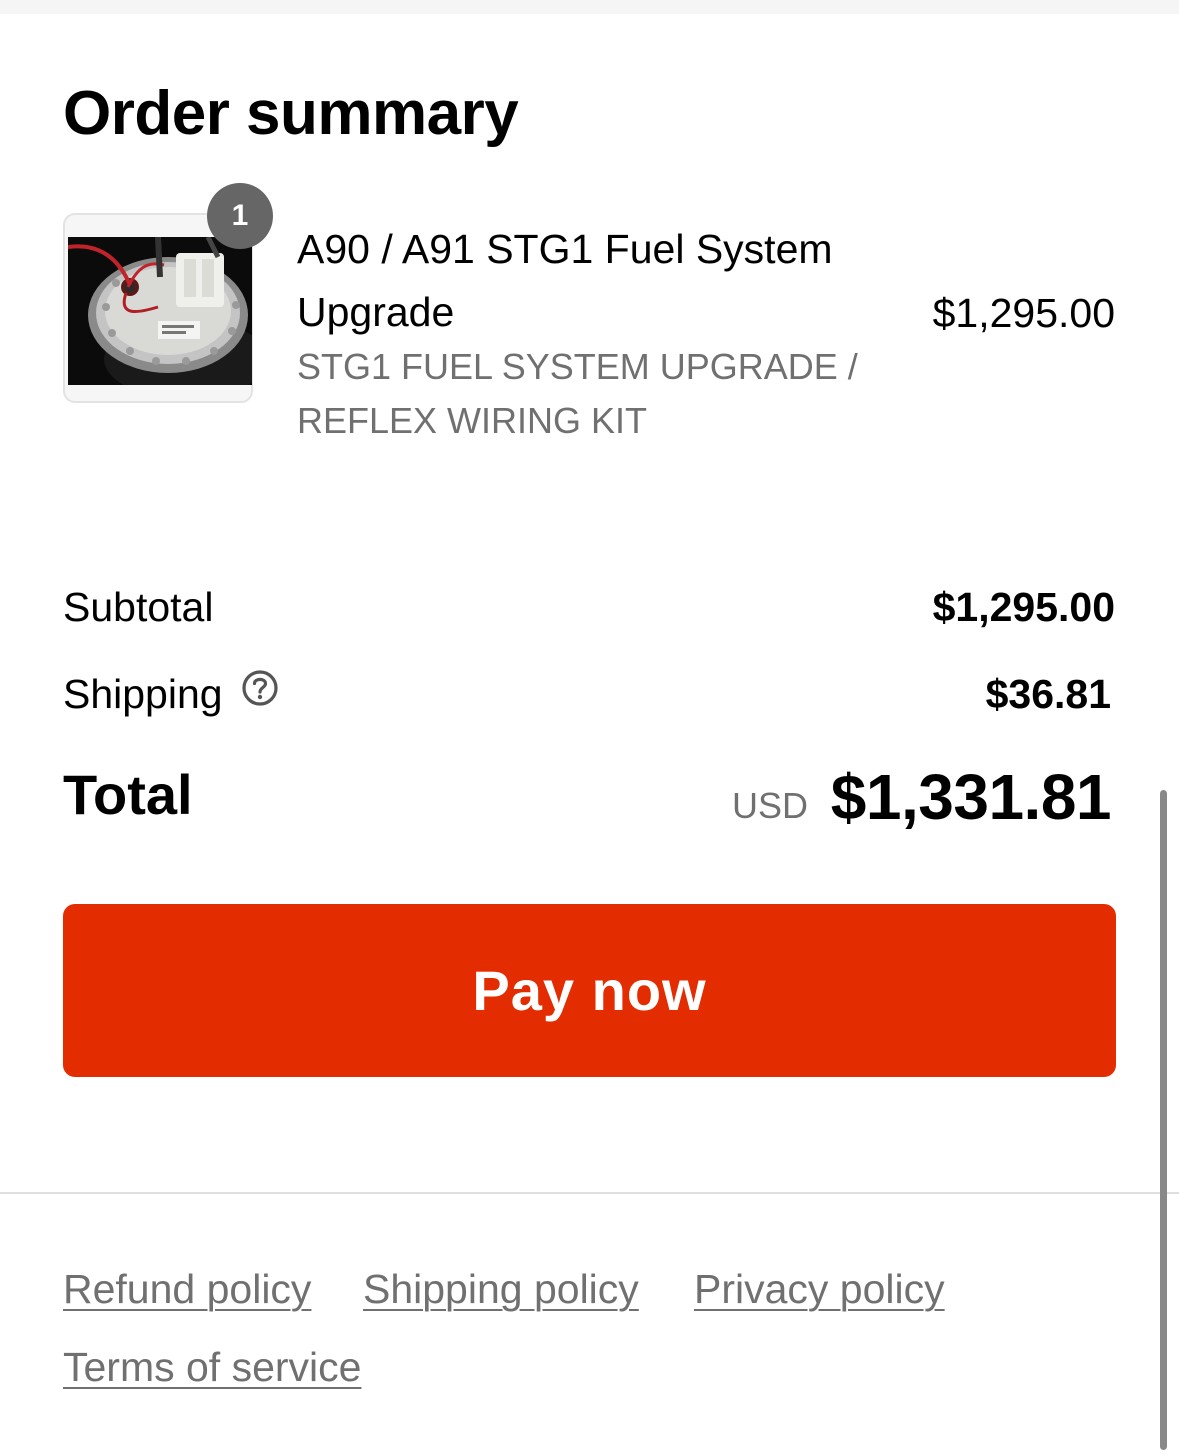 The width and height of the screenshot is (1179, 1455). Describe the element at coordinates (565, 280) in the screenshot. I see `product-name: A90 / A91 STG1 Fuel System Upgrade` at that location.